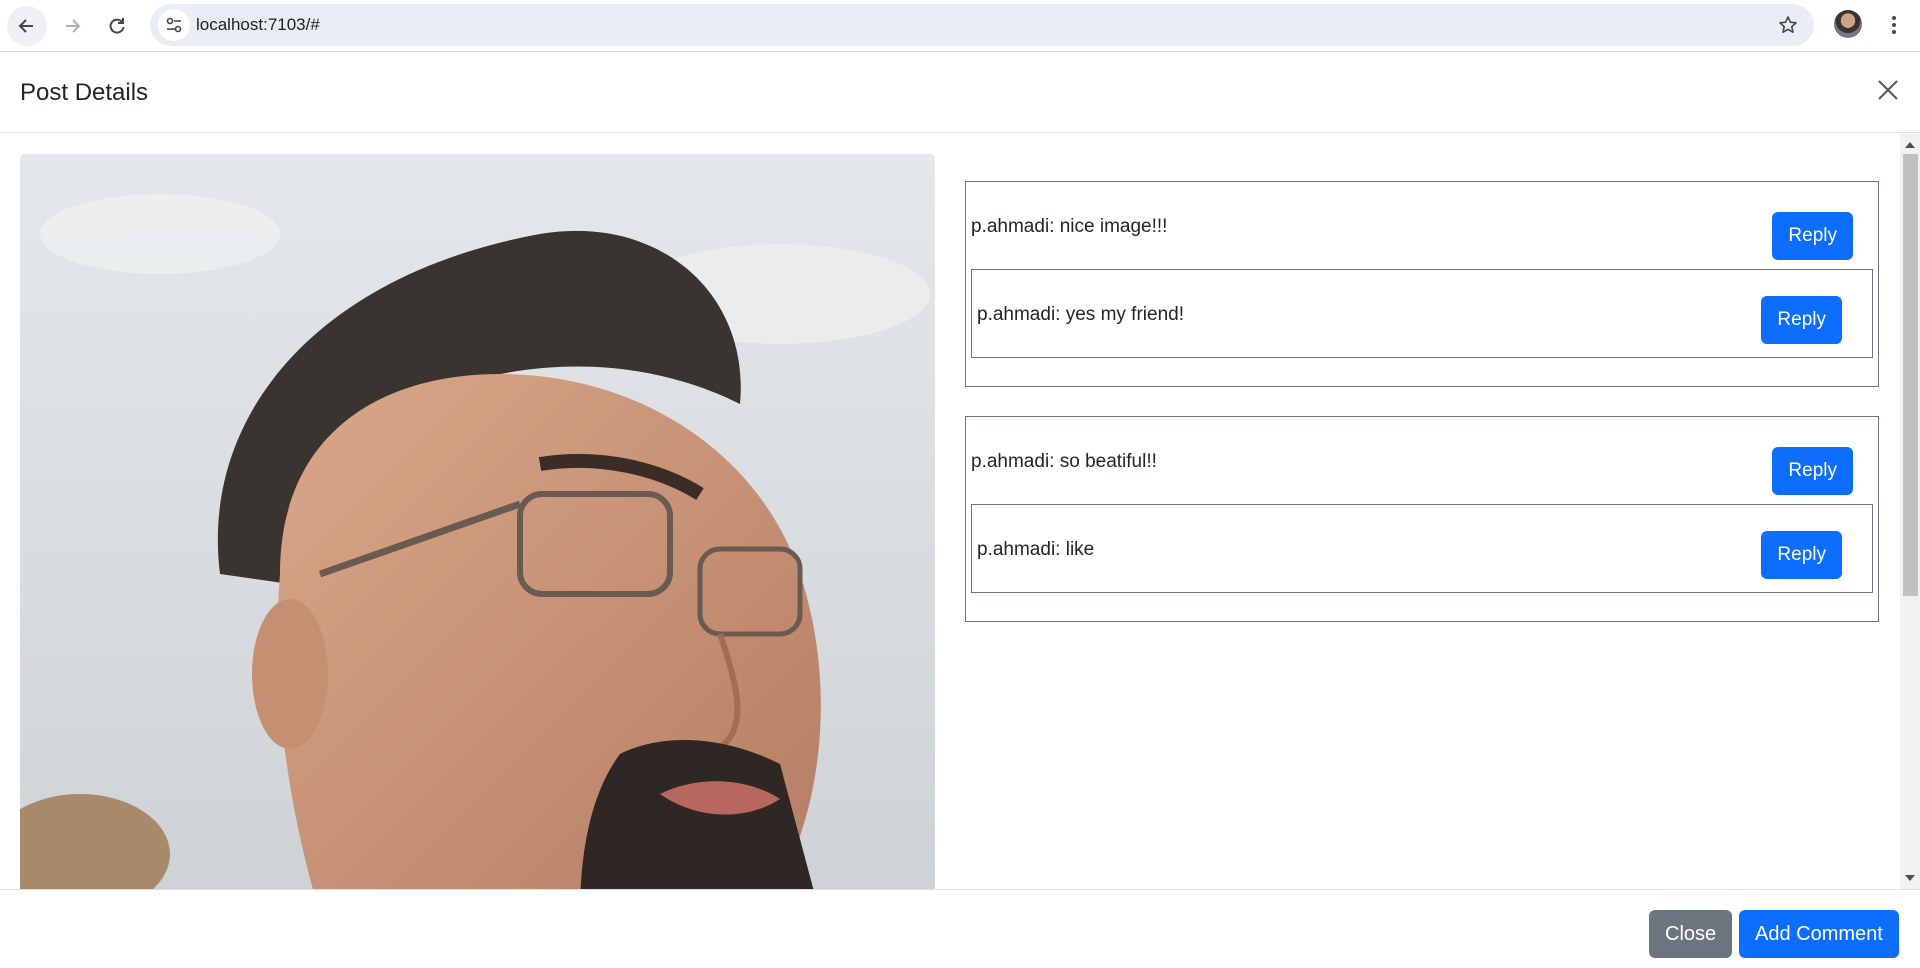  I want to click on forward-button, so click(72, 26).